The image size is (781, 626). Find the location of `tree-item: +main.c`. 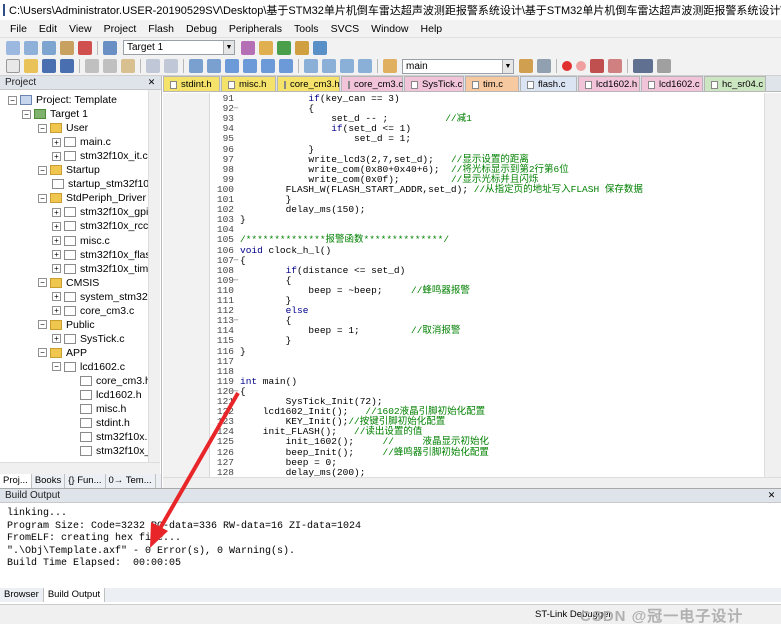

tree-item: +main.c is located at coordinates (81, 142).